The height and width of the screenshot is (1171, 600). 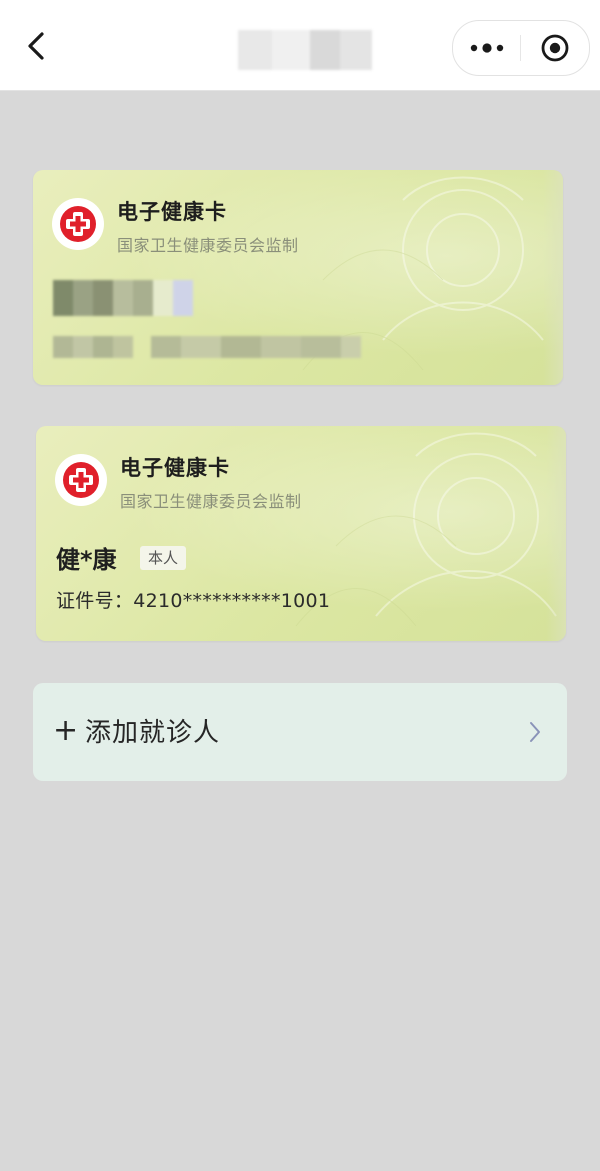 I want to click on close-mini-program-button, so click(x=554, y=48).